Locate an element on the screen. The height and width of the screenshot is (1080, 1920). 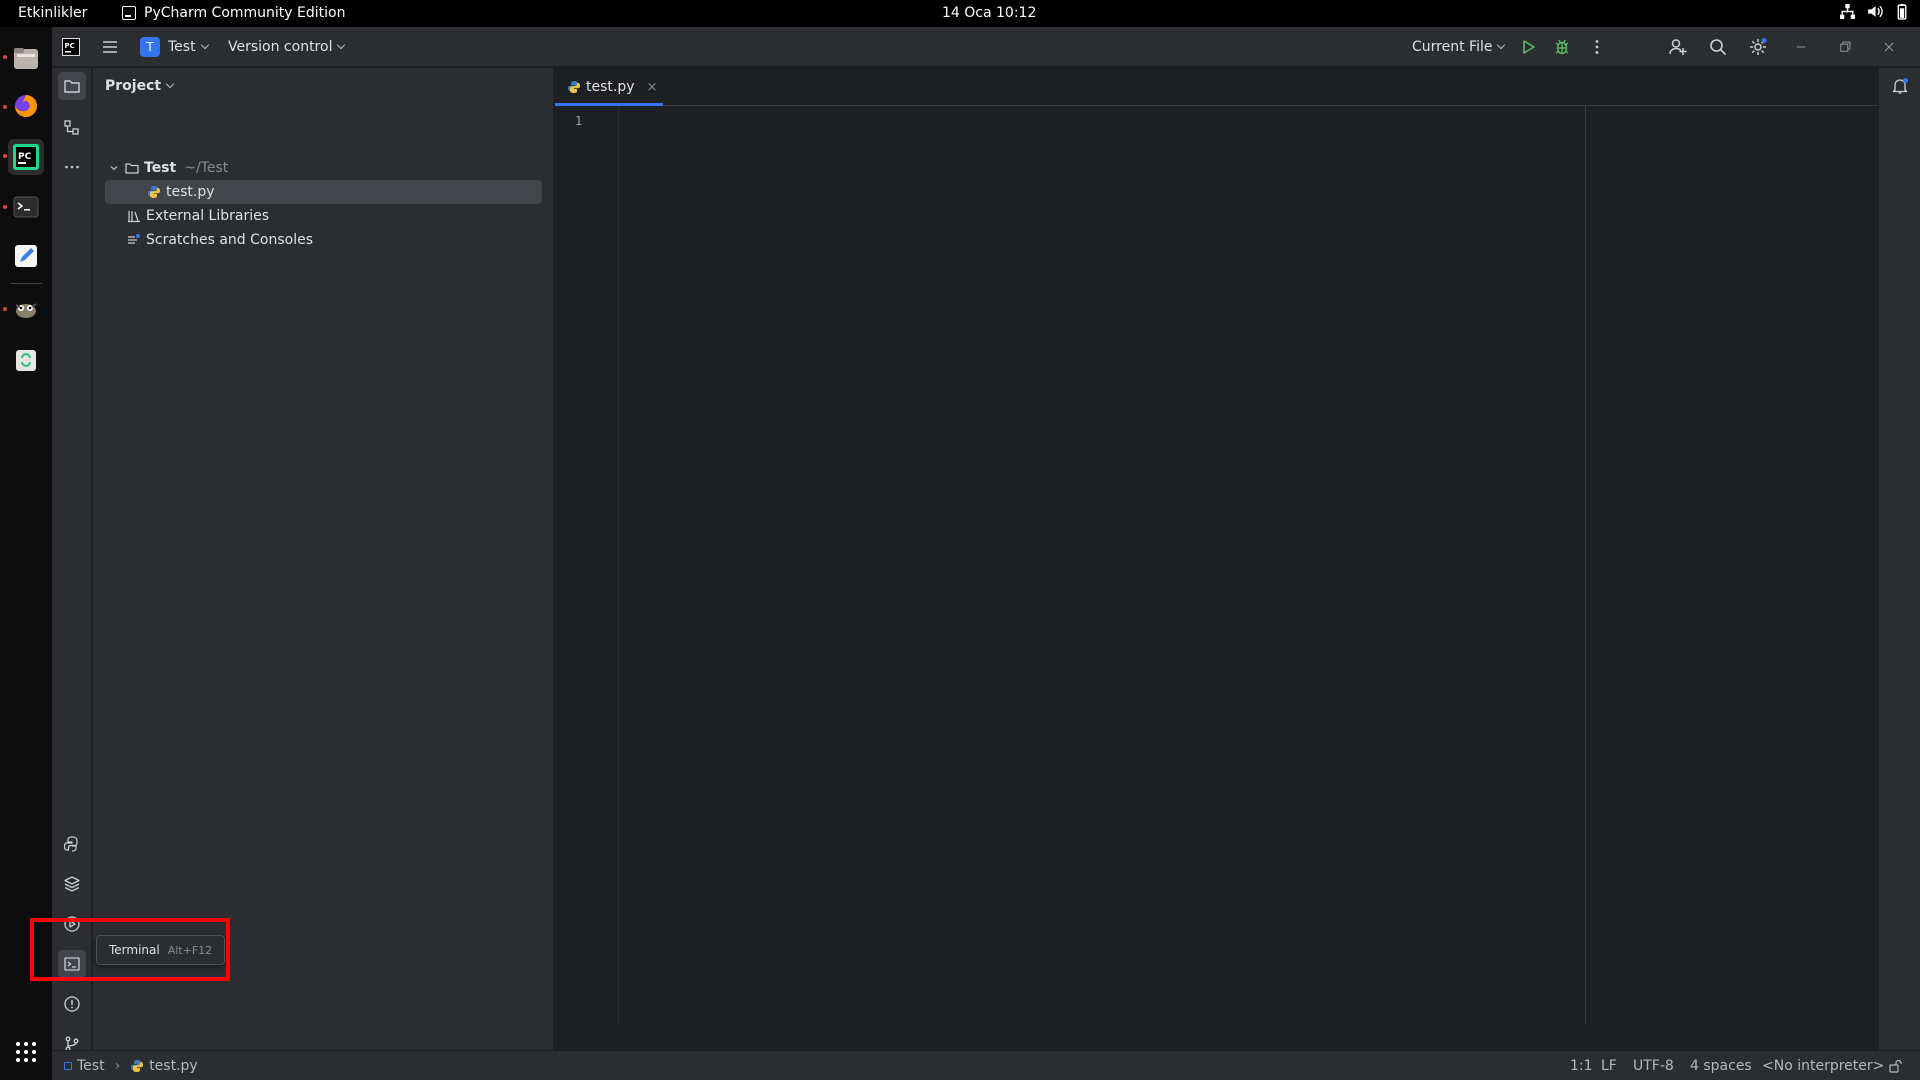
right-margin-guide is located at coordinates (1585, 565).